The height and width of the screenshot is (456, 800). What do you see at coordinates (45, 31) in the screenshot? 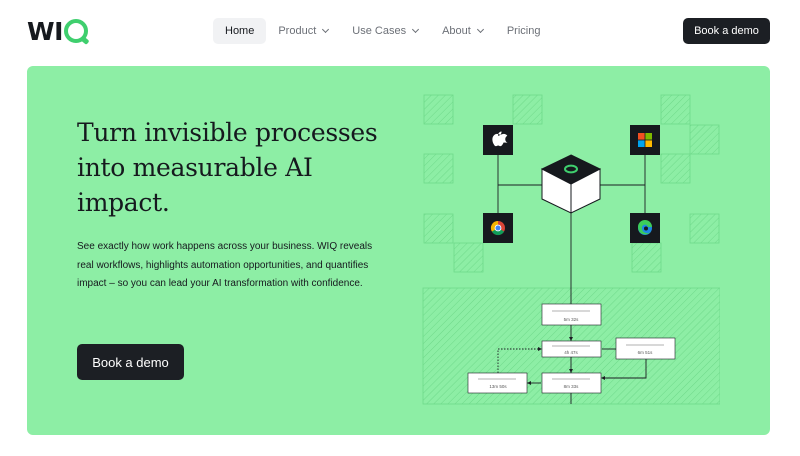
I see `logo-text: WI` at bounding box center [45, 31].